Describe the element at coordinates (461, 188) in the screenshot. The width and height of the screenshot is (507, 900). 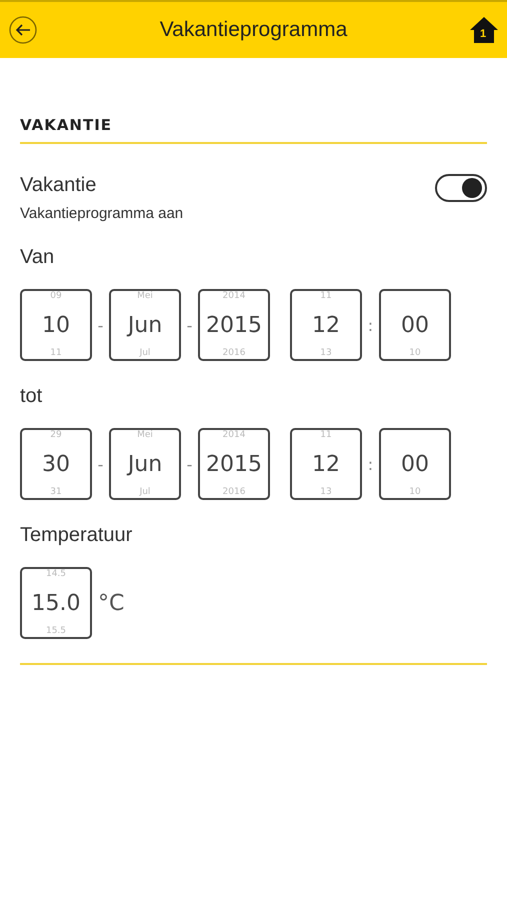
I see `vacation-toggle` at that location.